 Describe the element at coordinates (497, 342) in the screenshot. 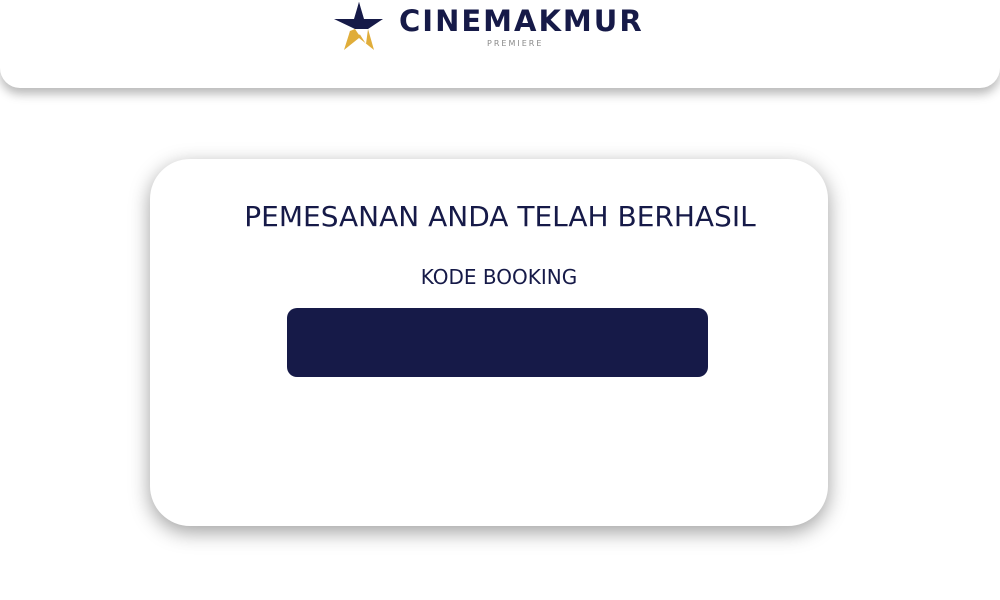

I see `booking-code-box` at that location.